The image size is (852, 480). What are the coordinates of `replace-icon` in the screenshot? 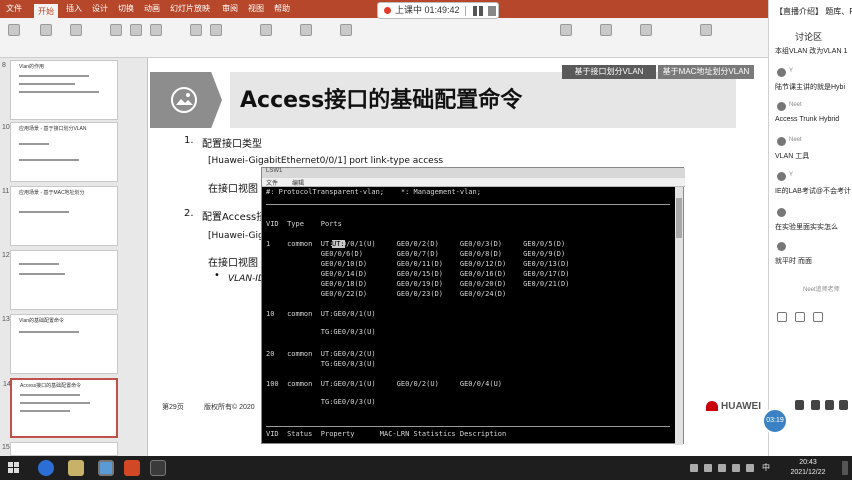 It's located at (566, 30).